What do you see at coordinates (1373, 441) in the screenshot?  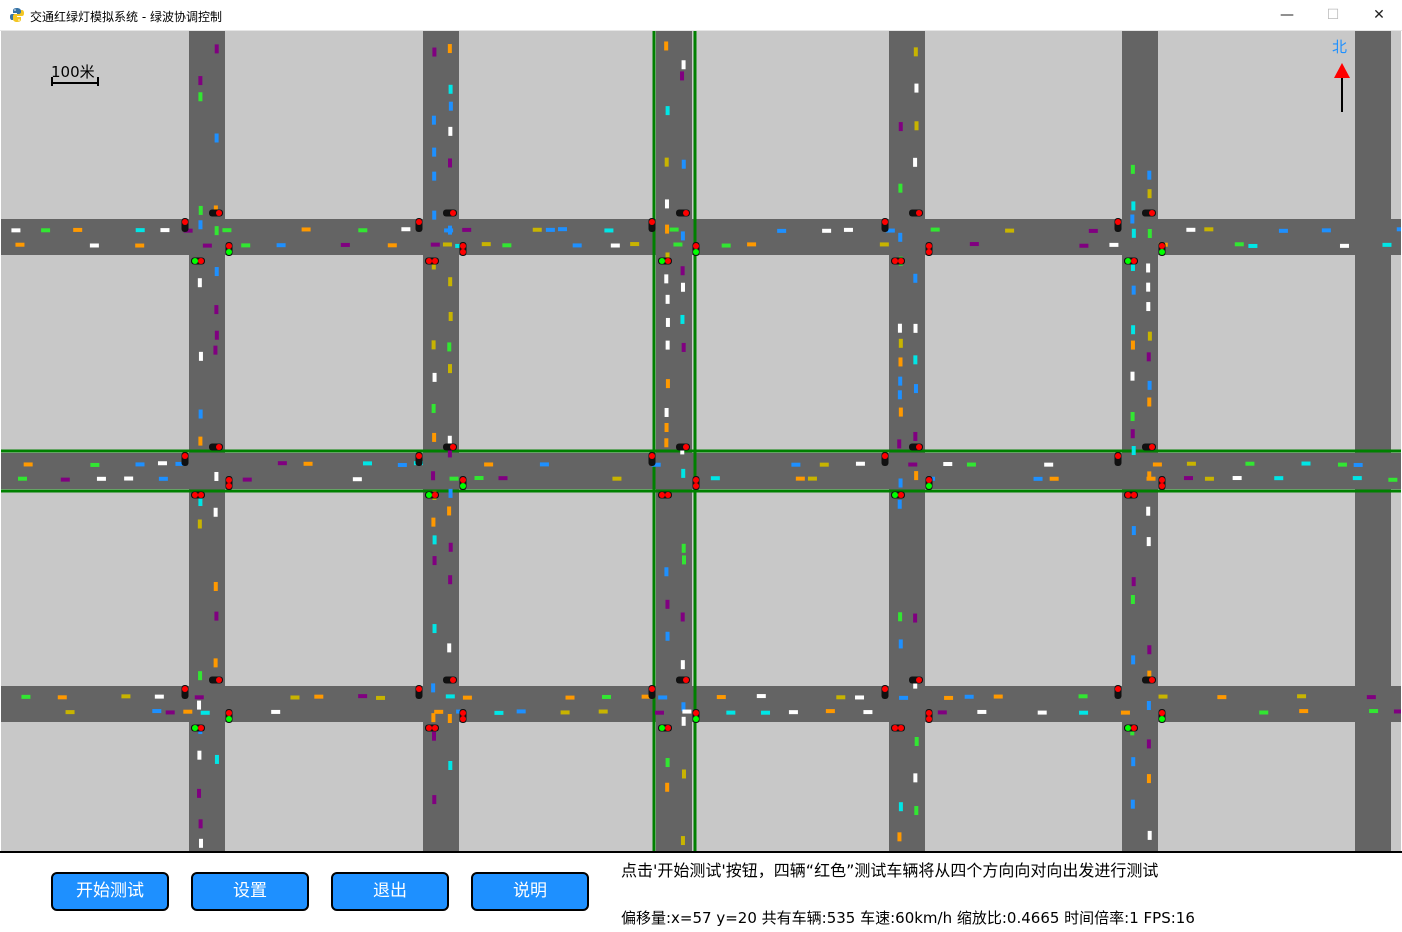 I see `road-ns` at bounding box center [1373, 441].